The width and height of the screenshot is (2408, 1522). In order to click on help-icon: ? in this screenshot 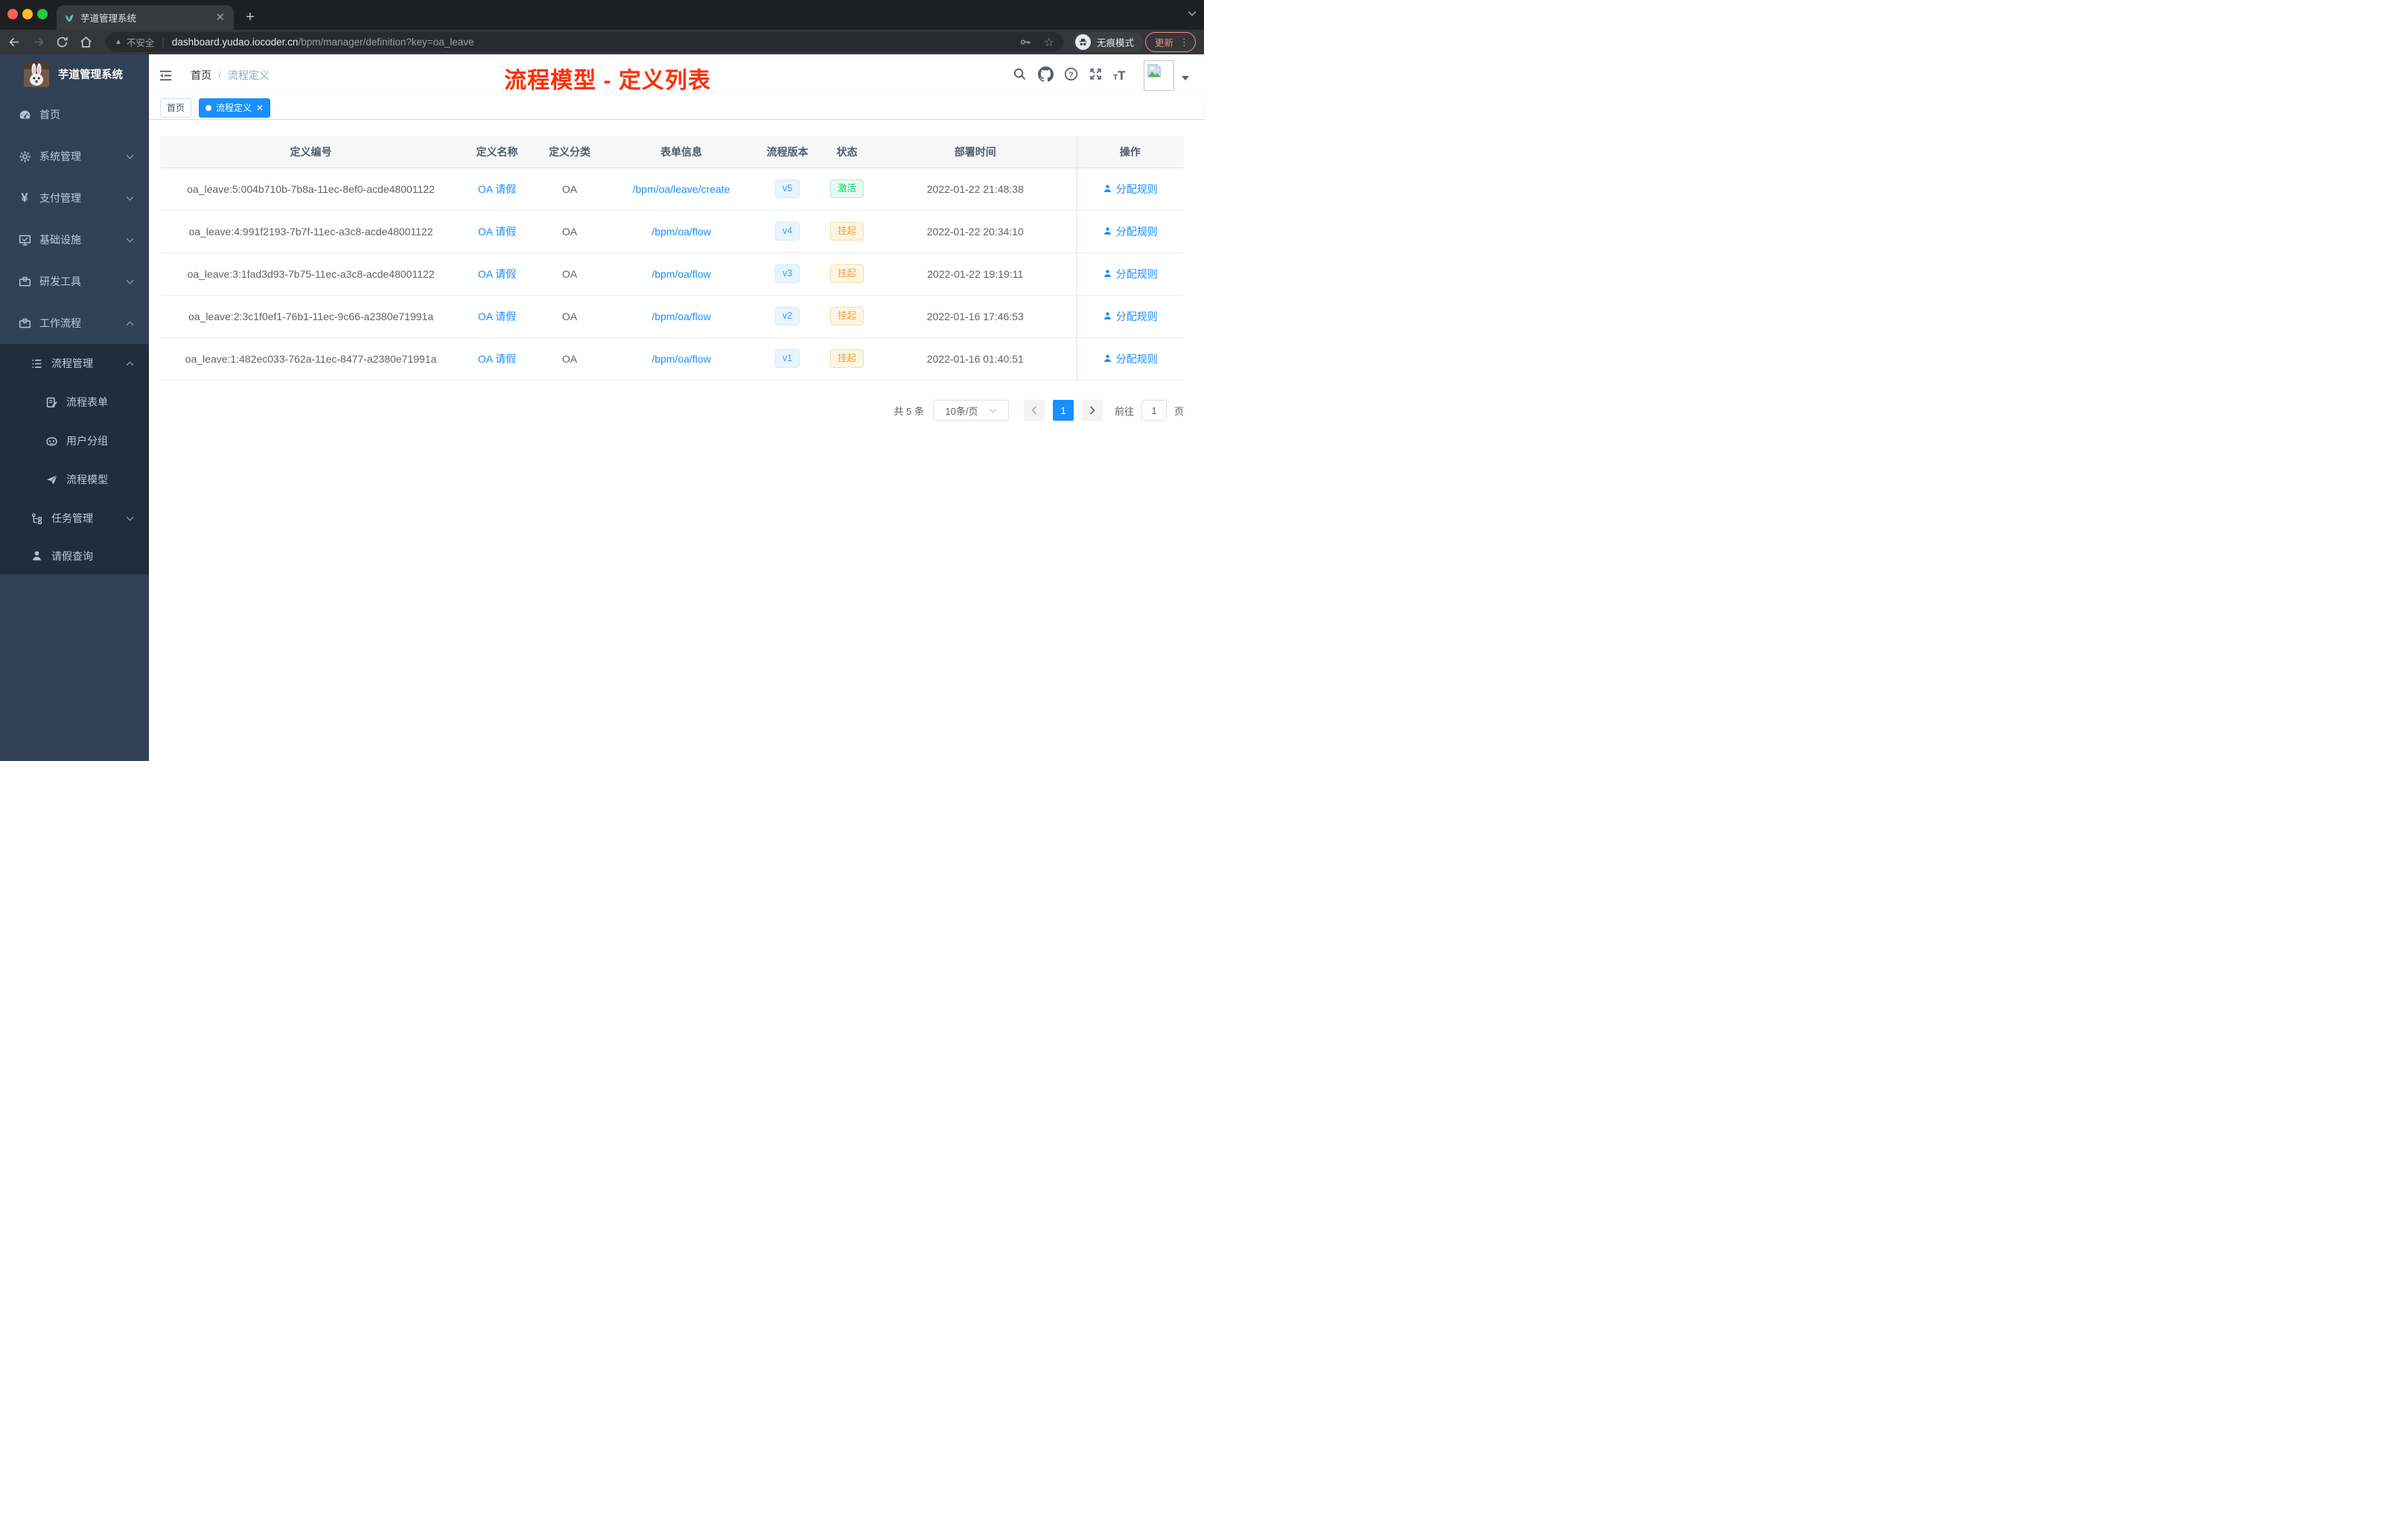, I will do `click(1071, 74)`.